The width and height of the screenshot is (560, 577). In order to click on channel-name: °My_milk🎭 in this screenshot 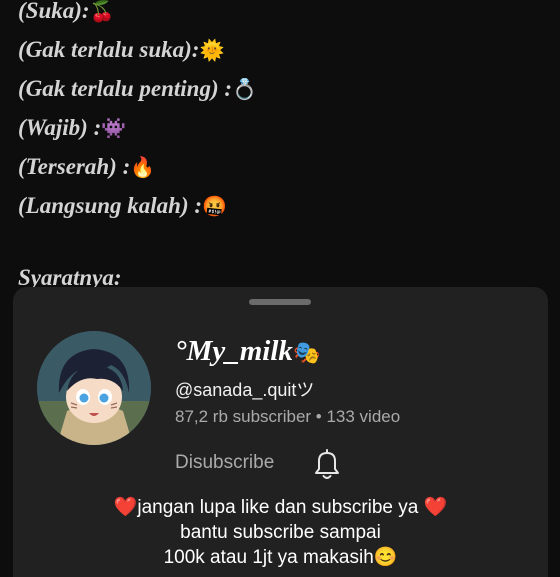, I will do `click(248, 351)`.